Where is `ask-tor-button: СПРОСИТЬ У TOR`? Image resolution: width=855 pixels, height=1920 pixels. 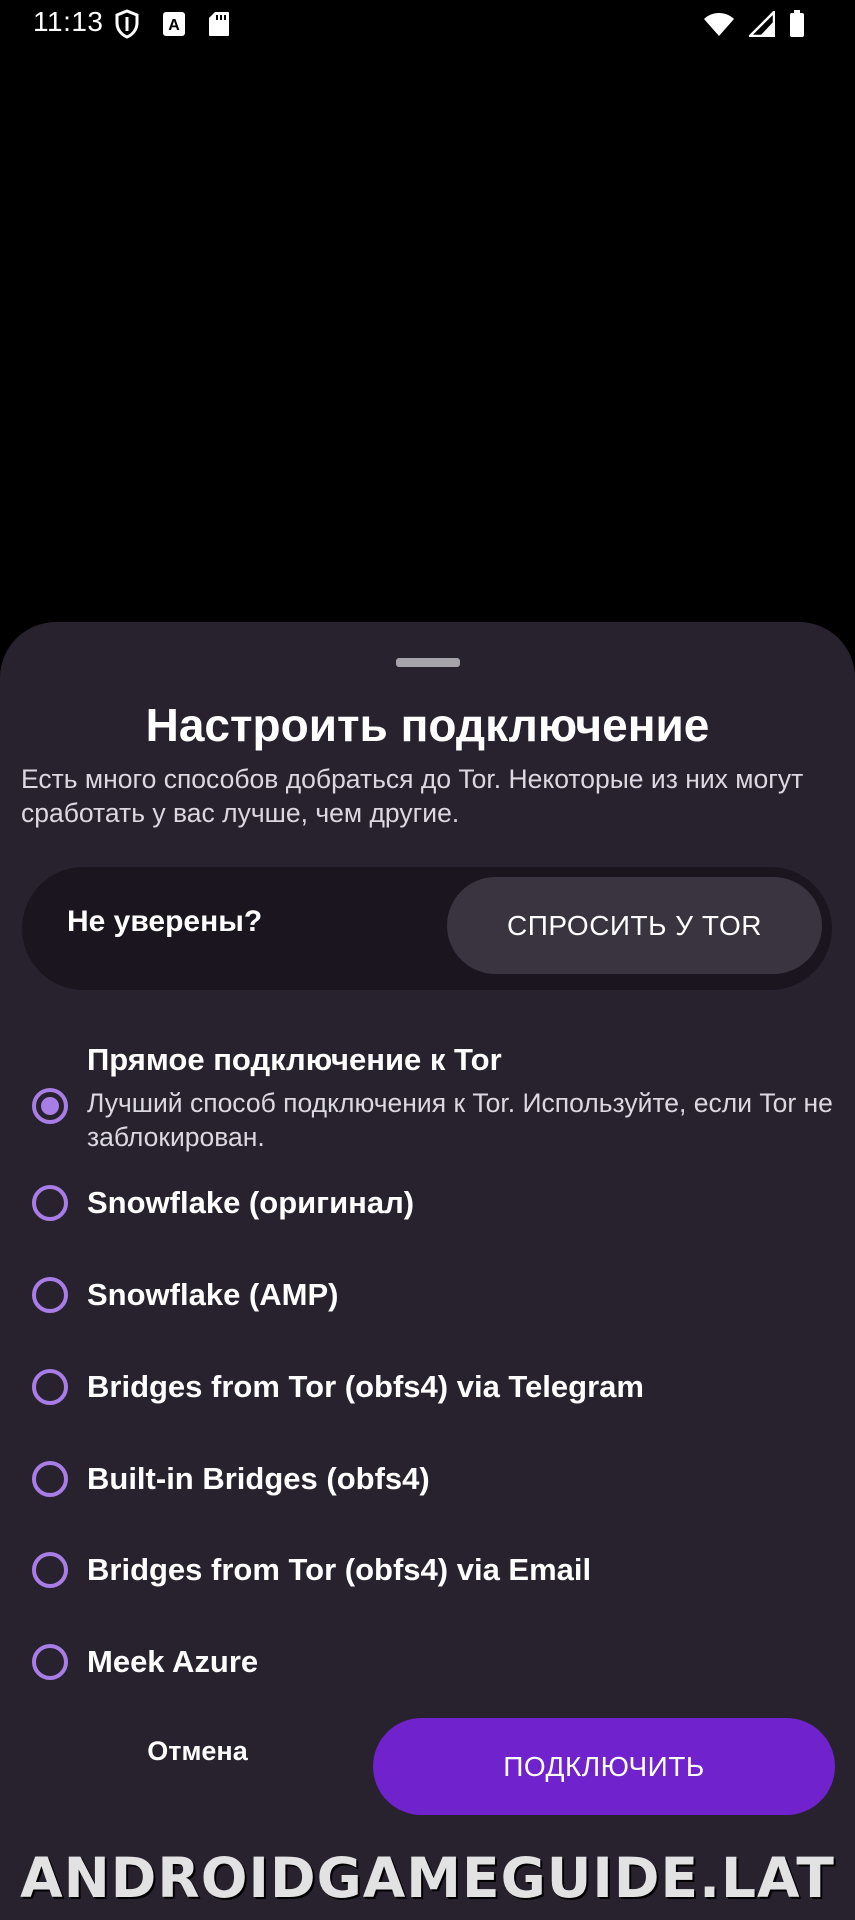
ask-tor-button: СПРОСИТЬ У TOR is located at coordinates (634, 925).